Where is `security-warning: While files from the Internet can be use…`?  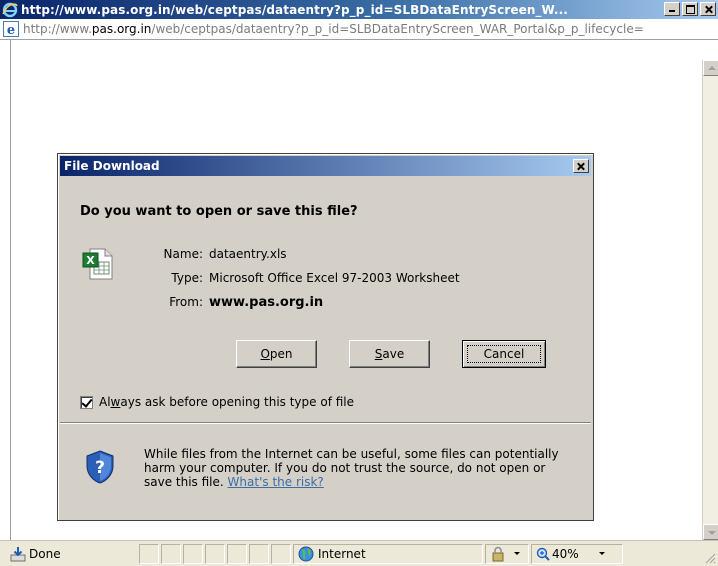
security-warning: While files from the Internet can be use… is located at coordinates (351, 468).